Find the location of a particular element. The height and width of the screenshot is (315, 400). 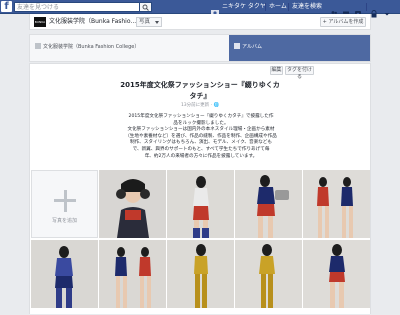

select-value: 写真 is located at coordinates (145, 22).